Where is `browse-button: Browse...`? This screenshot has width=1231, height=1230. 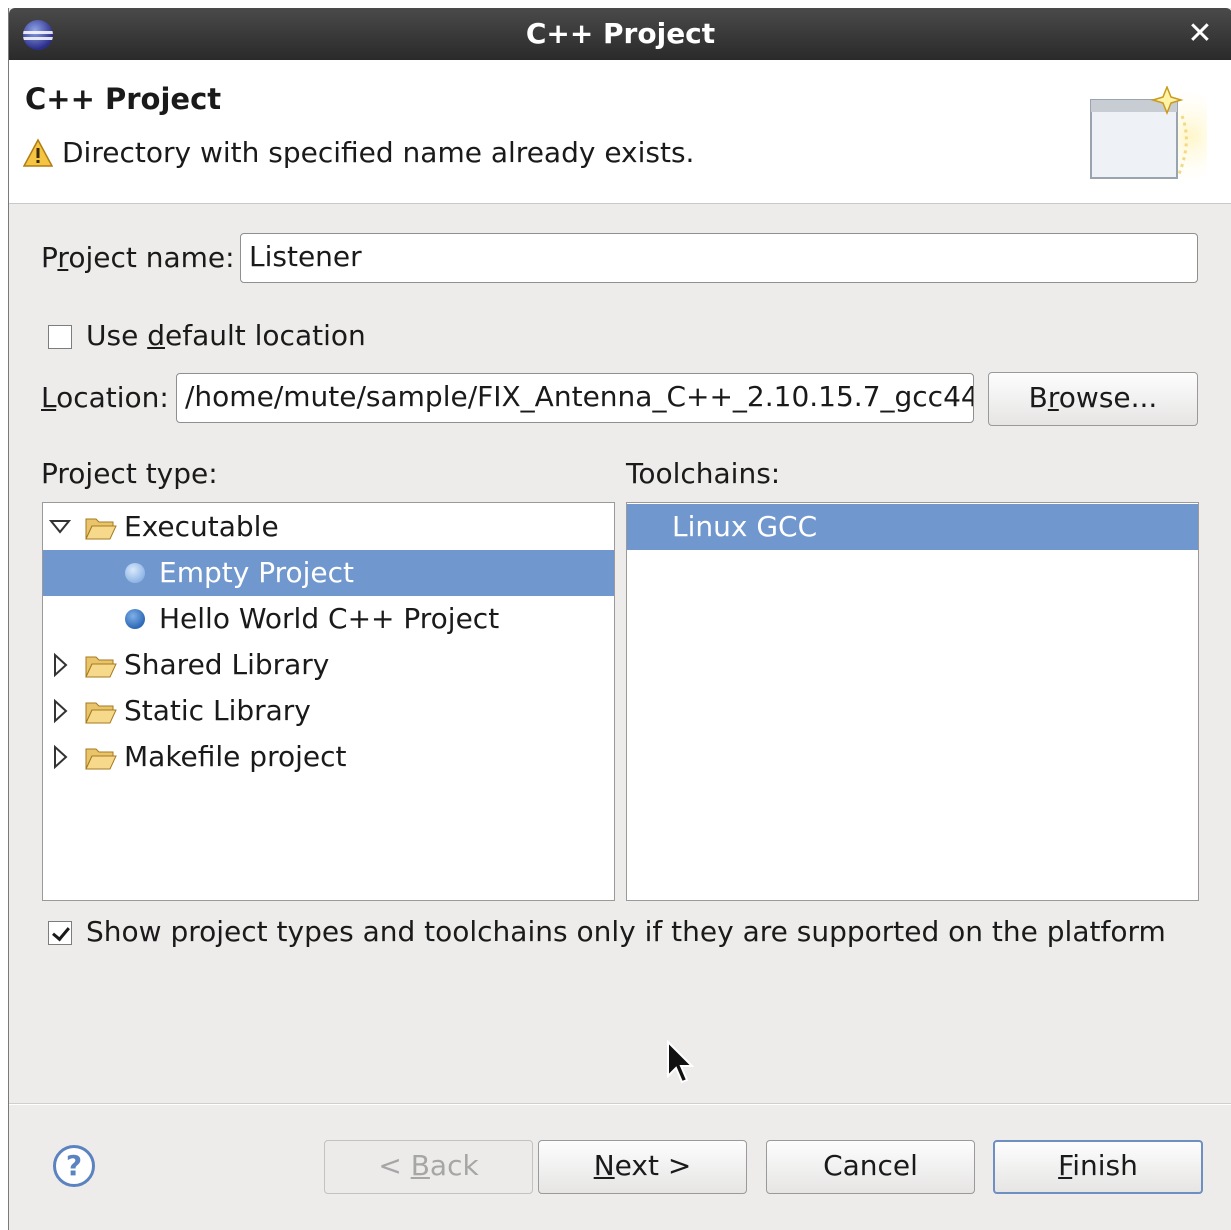 browse-button: Browse... is located at coordinates (1093, 399).